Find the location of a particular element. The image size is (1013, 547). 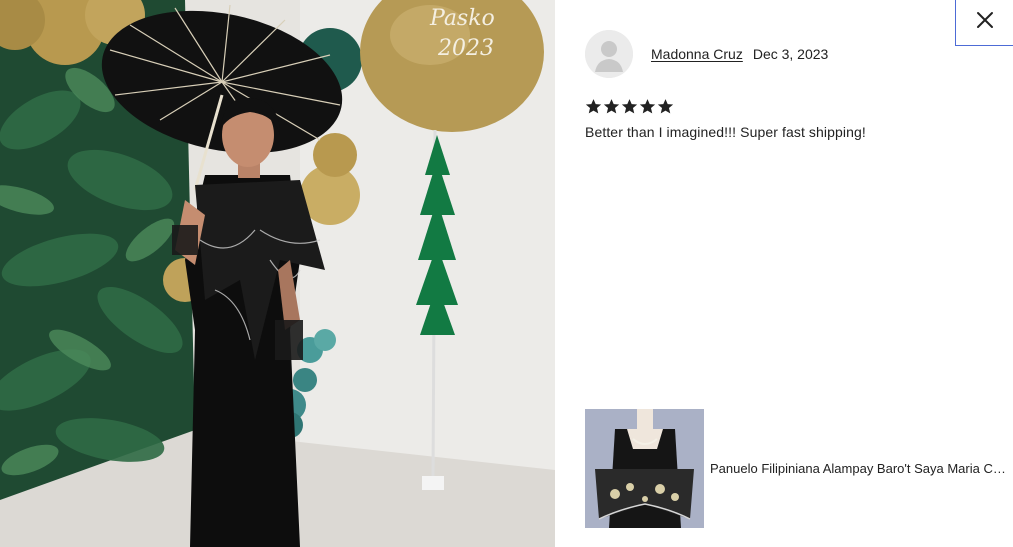

reviewer-info: Madonna Cruz Dec 3, 2023 is located at coordinates (706, 54).